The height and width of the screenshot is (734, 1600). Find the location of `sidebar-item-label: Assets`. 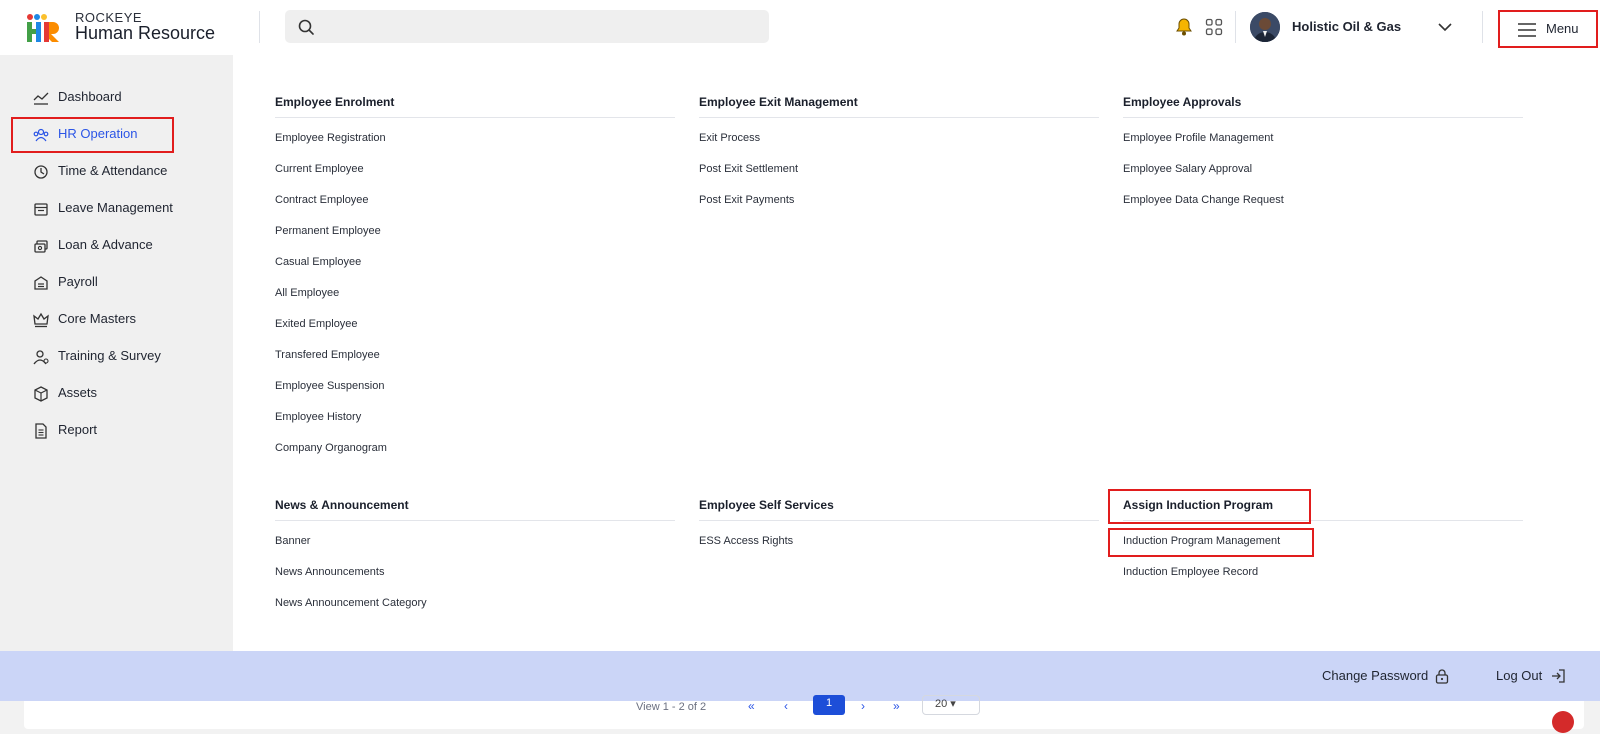

sidebar-item-label: Assets is located at coordinates (78, 392).